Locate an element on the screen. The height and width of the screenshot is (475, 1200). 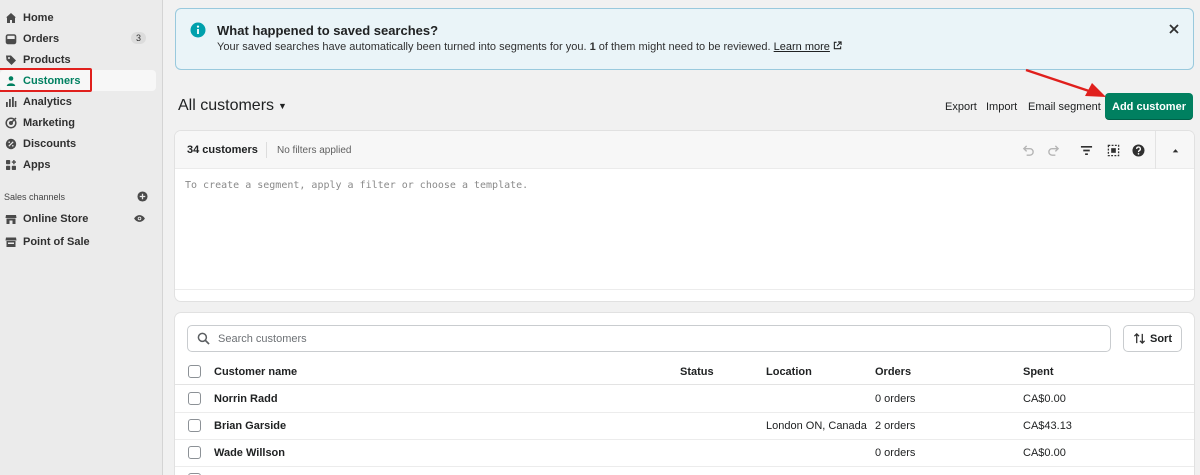
customer-name: Brian Garside is located at coordinates (250, 426).